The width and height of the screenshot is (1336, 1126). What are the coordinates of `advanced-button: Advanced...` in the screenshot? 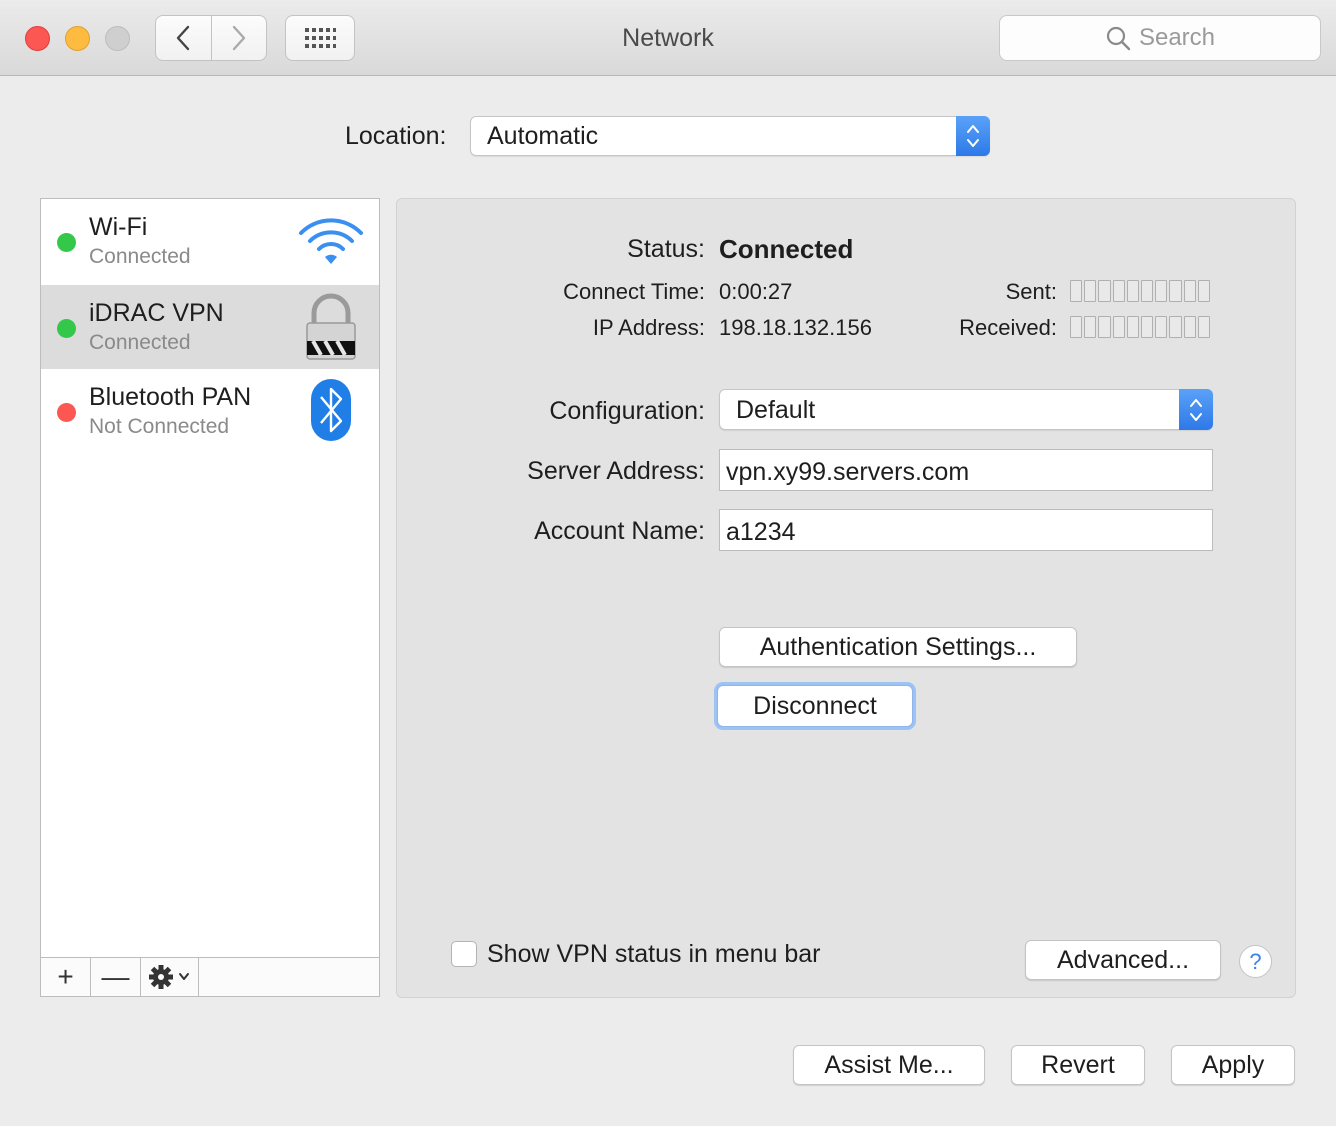 It's located at (1123, 960).